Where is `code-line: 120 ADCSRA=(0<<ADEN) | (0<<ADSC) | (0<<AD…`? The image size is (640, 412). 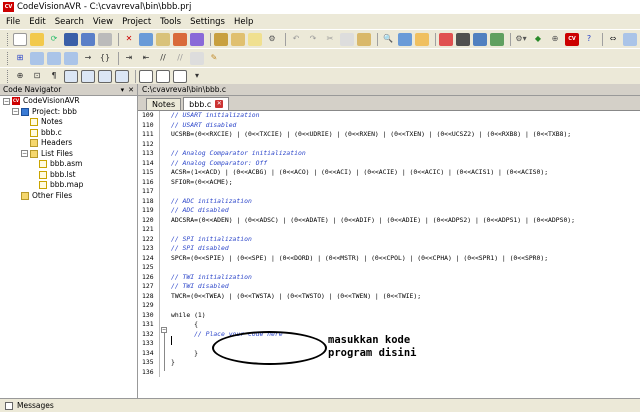 code-line: 120 ADCSRA=(0<<ADEN) | (0<<ADSC) | (0<<AD… is located at coordinates (389, 220).